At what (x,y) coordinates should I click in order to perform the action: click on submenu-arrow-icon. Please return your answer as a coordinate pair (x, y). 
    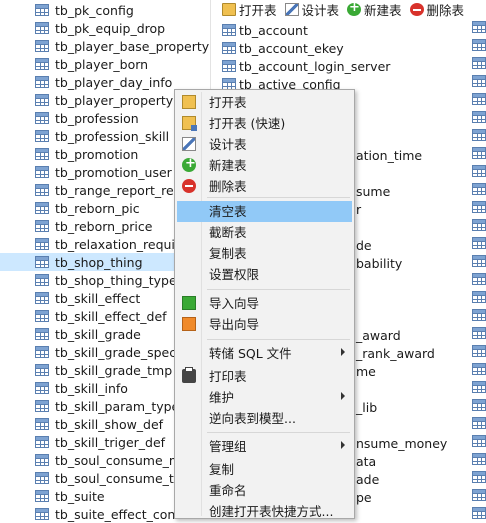
    Looking at the image, I should click on (343, 445).